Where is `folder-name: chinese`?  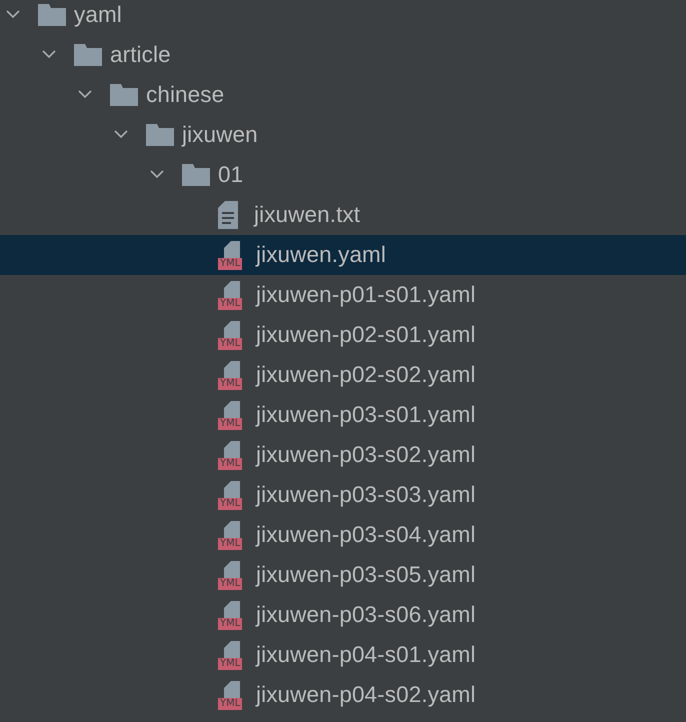 folder-name: chinese is located at coordinates (185, 95).